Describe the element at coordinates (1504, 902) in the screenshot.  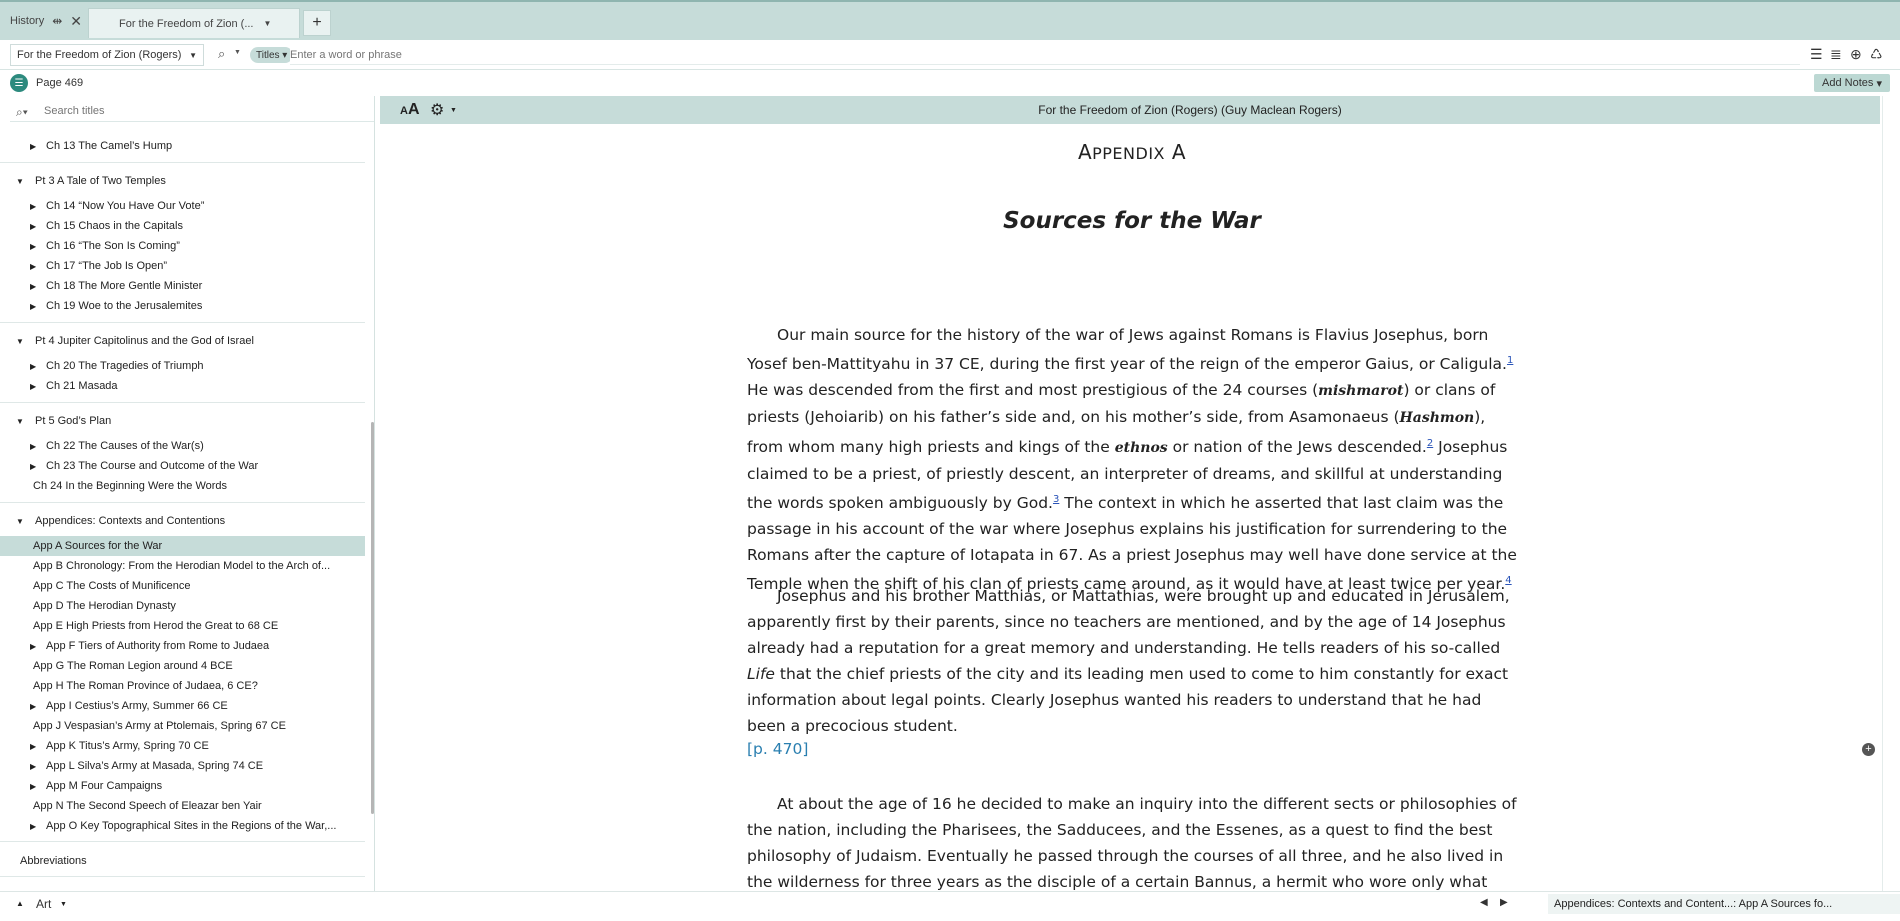
I see `forward-arrow-icon: ▶` at that location.